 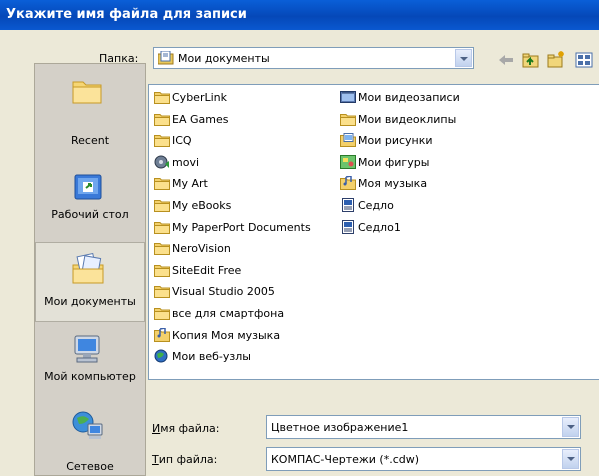 I want to click on web-folder-icon, so click(x=162, y=356).